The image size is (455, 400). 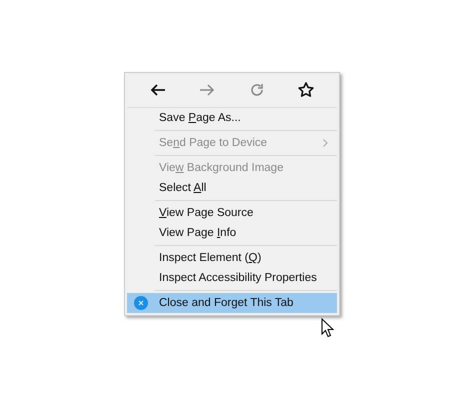 What do you see at coordinates (232, 303) in the screenshot?
I see `menu-item: Close and Forget This Tab` at bounding box center [232, 303].